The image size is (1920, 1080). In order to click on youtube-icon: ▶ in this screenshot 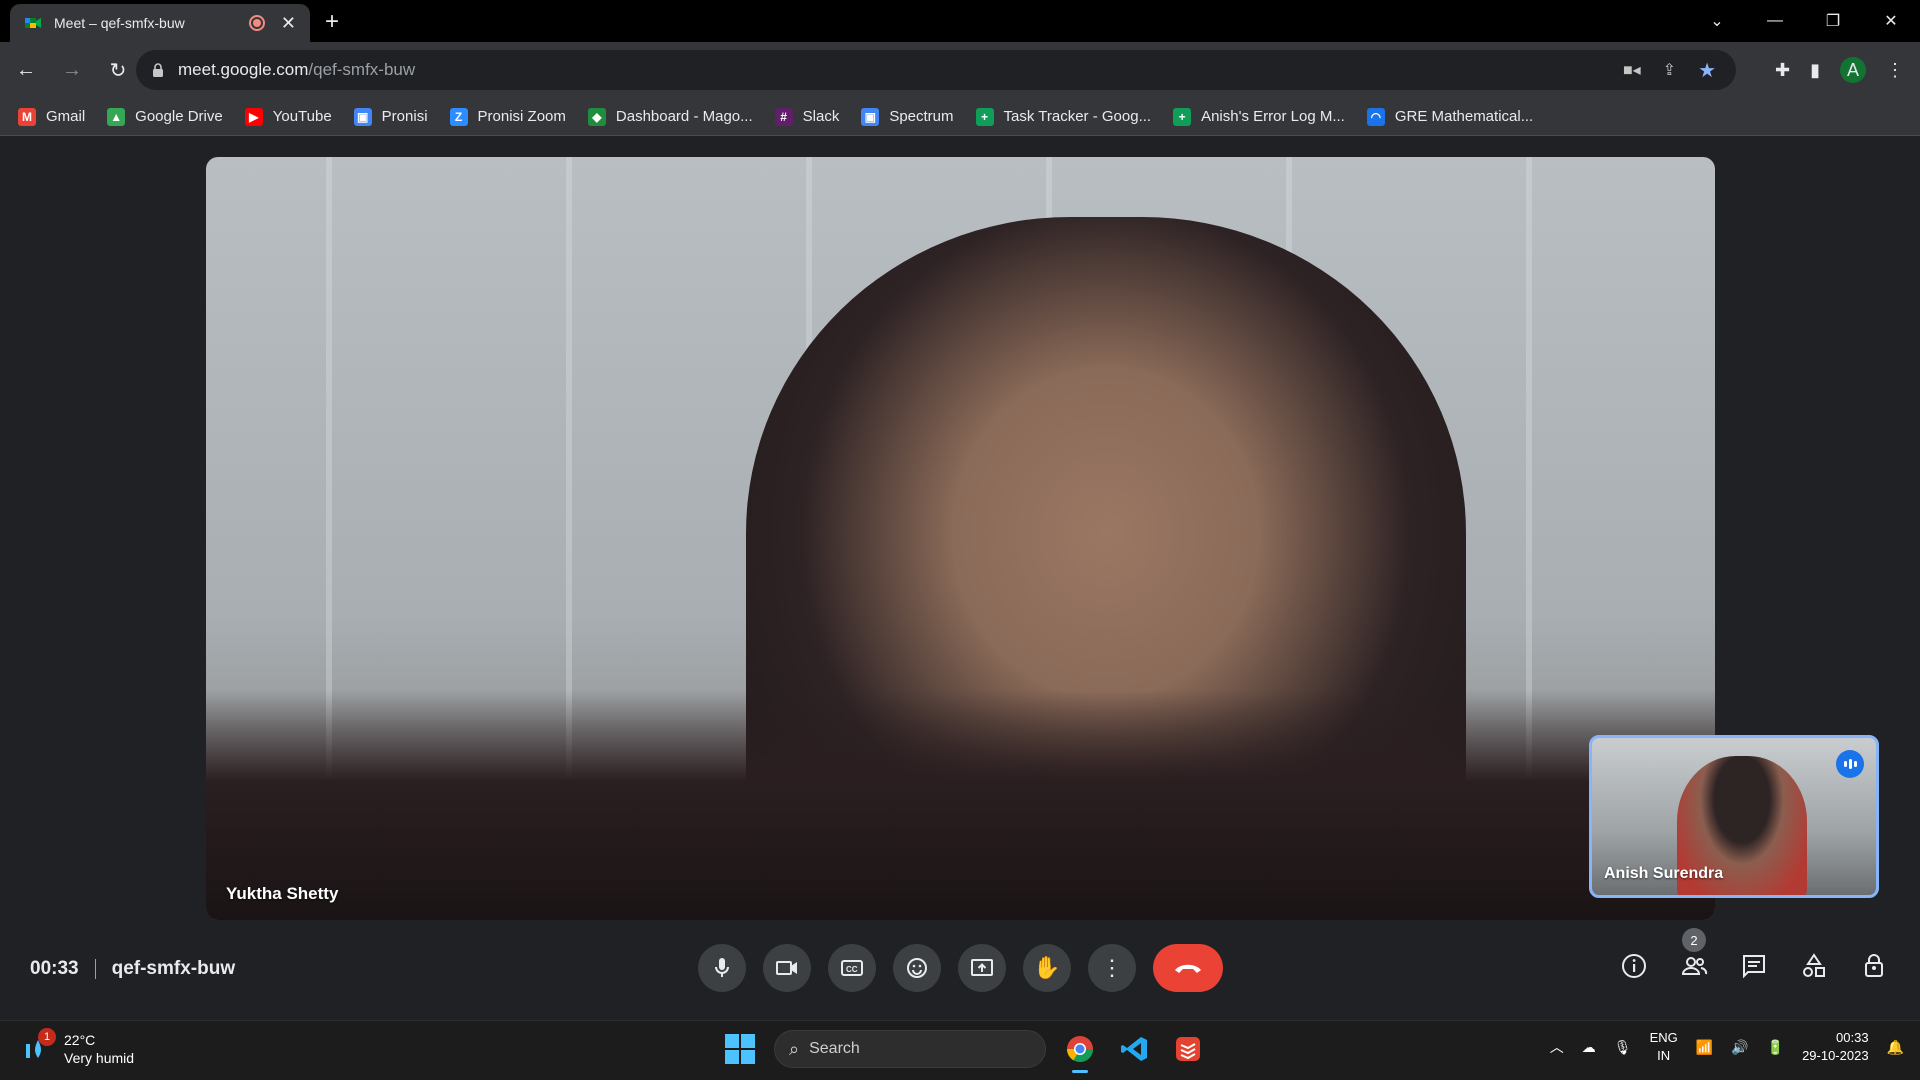, I will do `click(253, 116)`.